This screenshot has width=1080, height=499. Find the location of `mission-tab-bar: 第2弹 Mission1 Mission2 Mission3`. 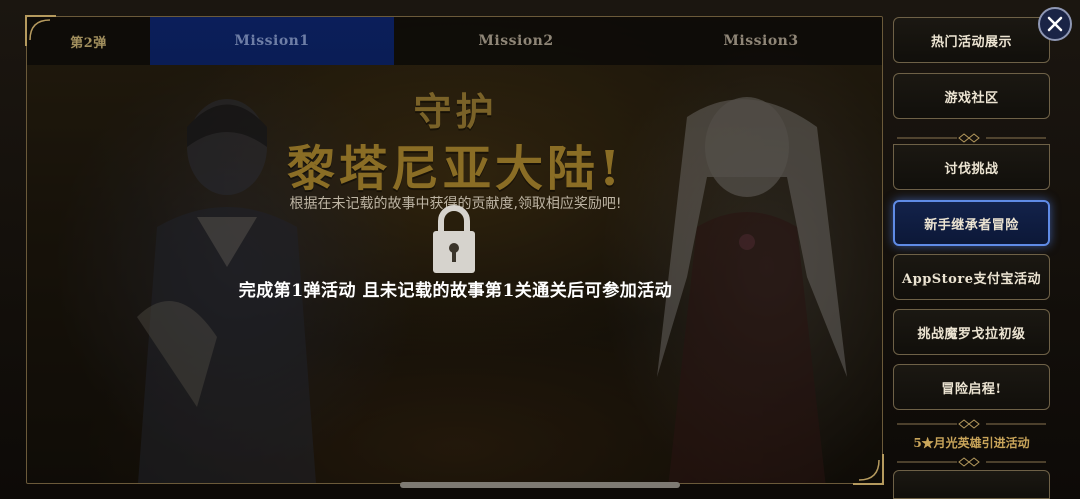

mission-tab-bar: 第2弹 Mission1 Mission2 Mission3 is located at coordinates (454, 41).